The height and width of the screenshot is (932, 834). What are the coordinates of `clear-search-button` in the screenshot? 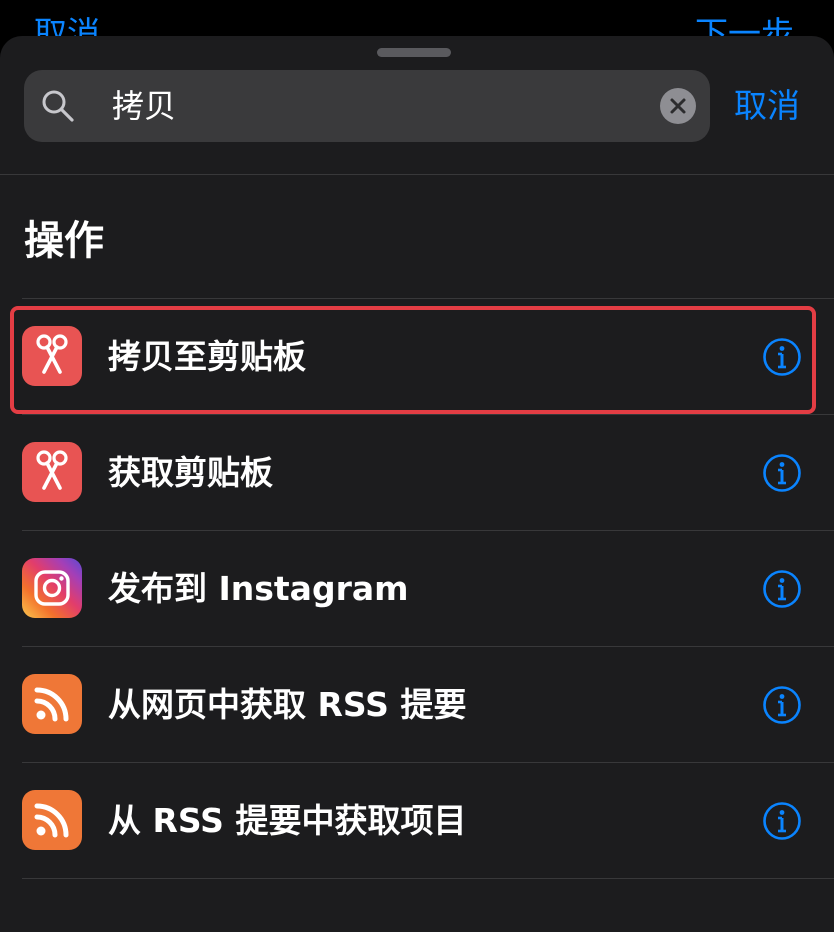 It's located at (678, 106).